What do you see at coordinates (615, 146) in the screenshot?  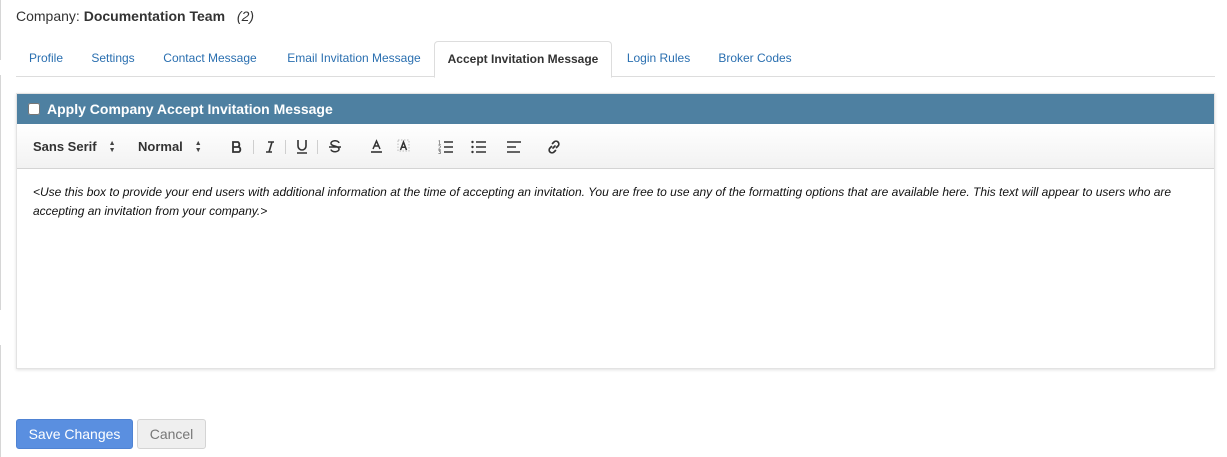 I see `editor-toolbar: Sans Serif ▲ ▼ Normal ▲ ▼ 123` at bounding box center [615, 146].